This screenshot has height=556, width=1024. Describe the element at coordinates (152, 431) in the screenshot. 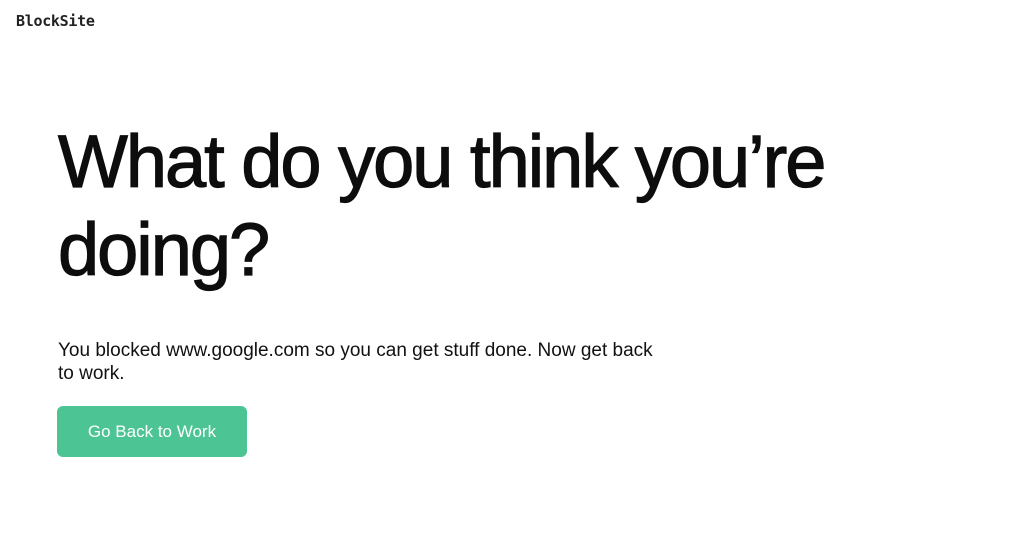

I see `go-back-to-work-button: Go Back to Work` at that location.